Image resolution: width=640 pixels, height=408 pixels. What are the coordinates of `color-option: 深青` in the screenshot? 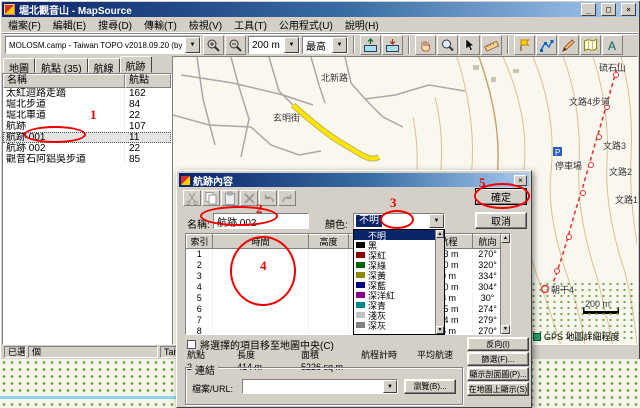 It's located at (394, 305).